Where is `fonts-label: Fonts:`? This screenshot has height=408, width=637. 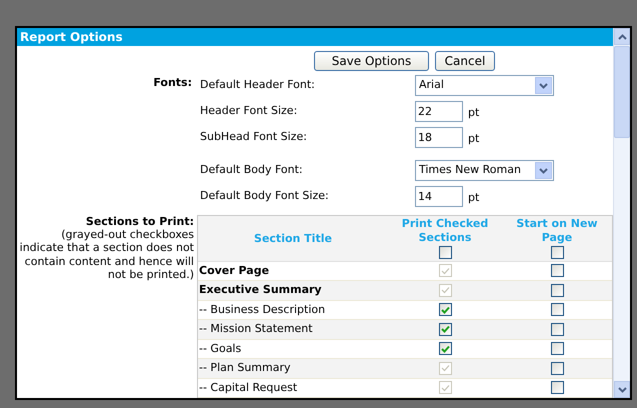
fonts-label: Fonts: is located at coordinates (172, 82).